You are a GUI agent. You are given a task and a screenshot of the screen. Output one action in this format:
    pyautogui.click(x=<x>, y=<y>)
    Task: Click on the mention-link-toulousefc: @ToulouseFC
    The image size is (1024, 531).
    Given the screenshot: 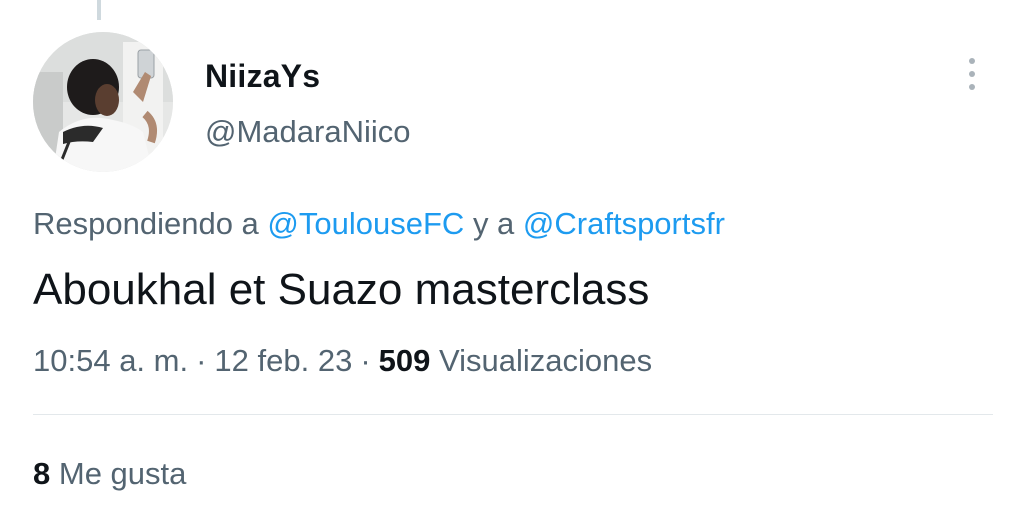 What is the action you would take?
    pyautogui.click(x=365, y=223)
    